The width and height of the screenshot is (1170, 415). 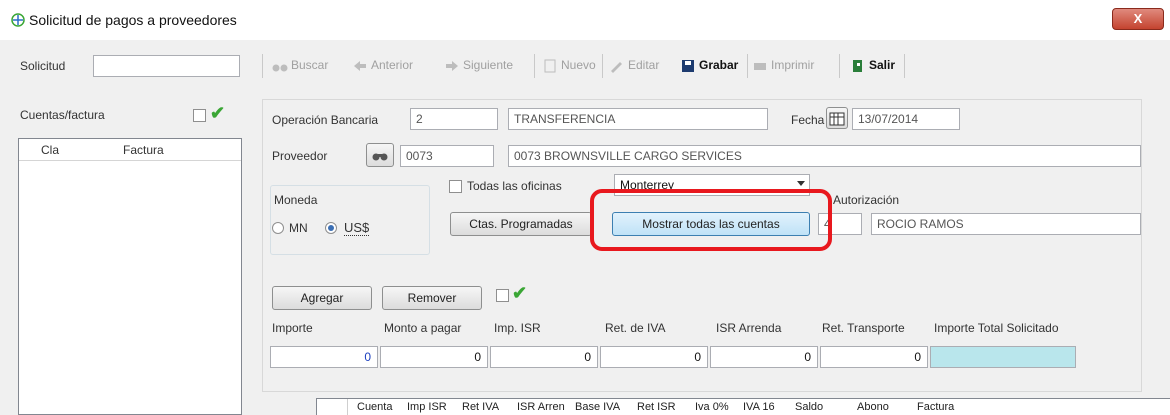 I want to click on importe-header: Importe, so click(x=292, y=328).